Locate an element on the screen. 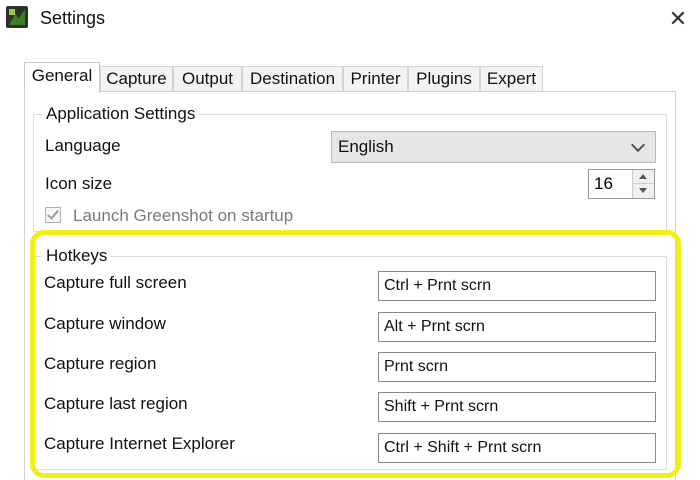 This screenshot has width=700, height=480. hotkey-window-input: Alt + Prnt scrn is located at coordinates (517, 327).